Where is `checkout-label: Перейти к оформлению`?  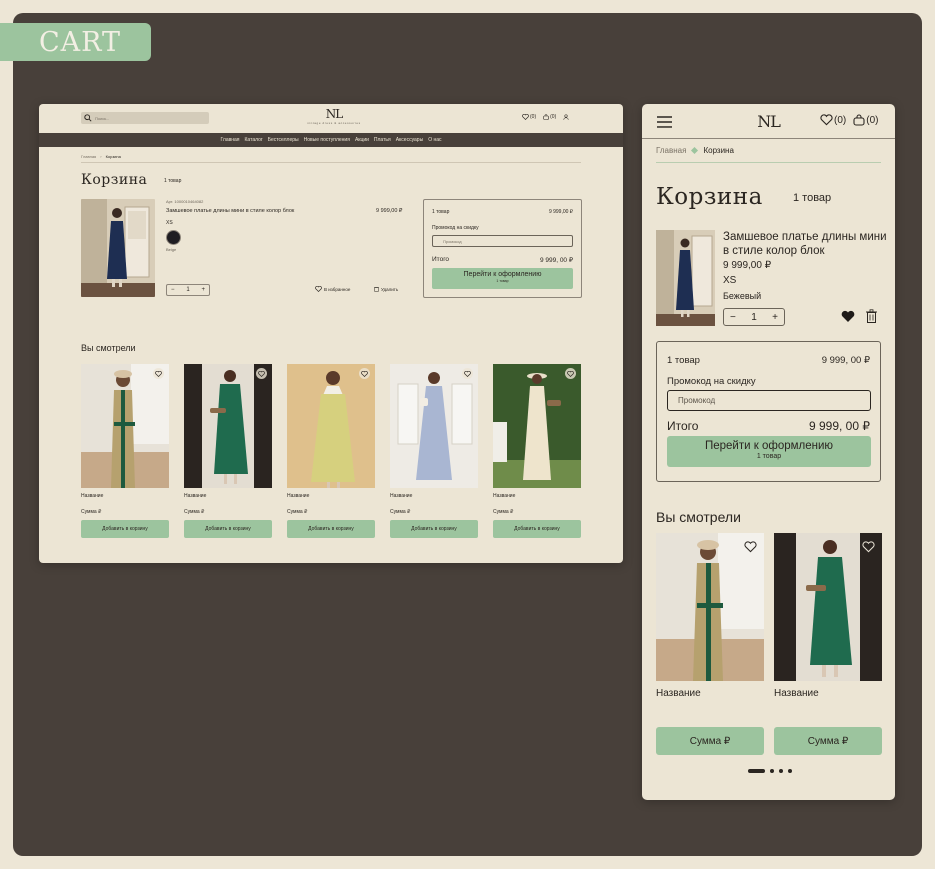
checkout-label: Перейти к оформлению is located at coordinates (502, 274).